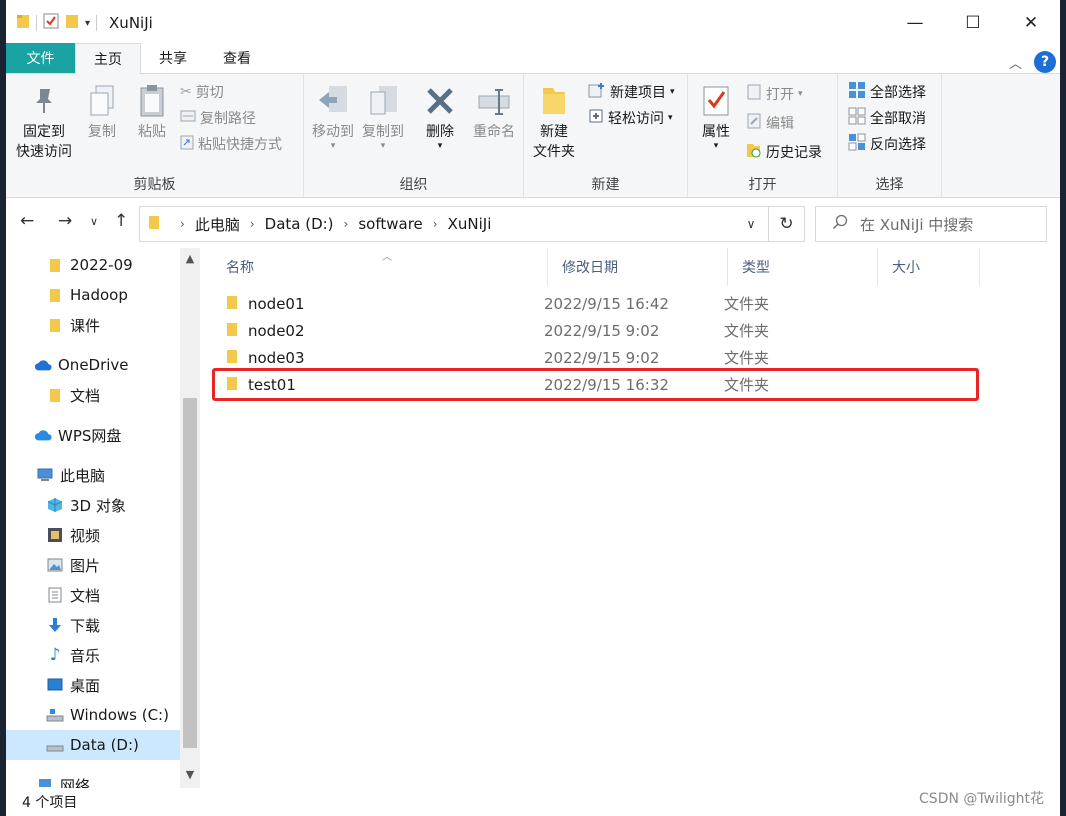  What do you see at coordinates (107, 715) in the screenshot?
I see `nav-item-windows-c: Windows (C:)` at bounding box center [107, 715].